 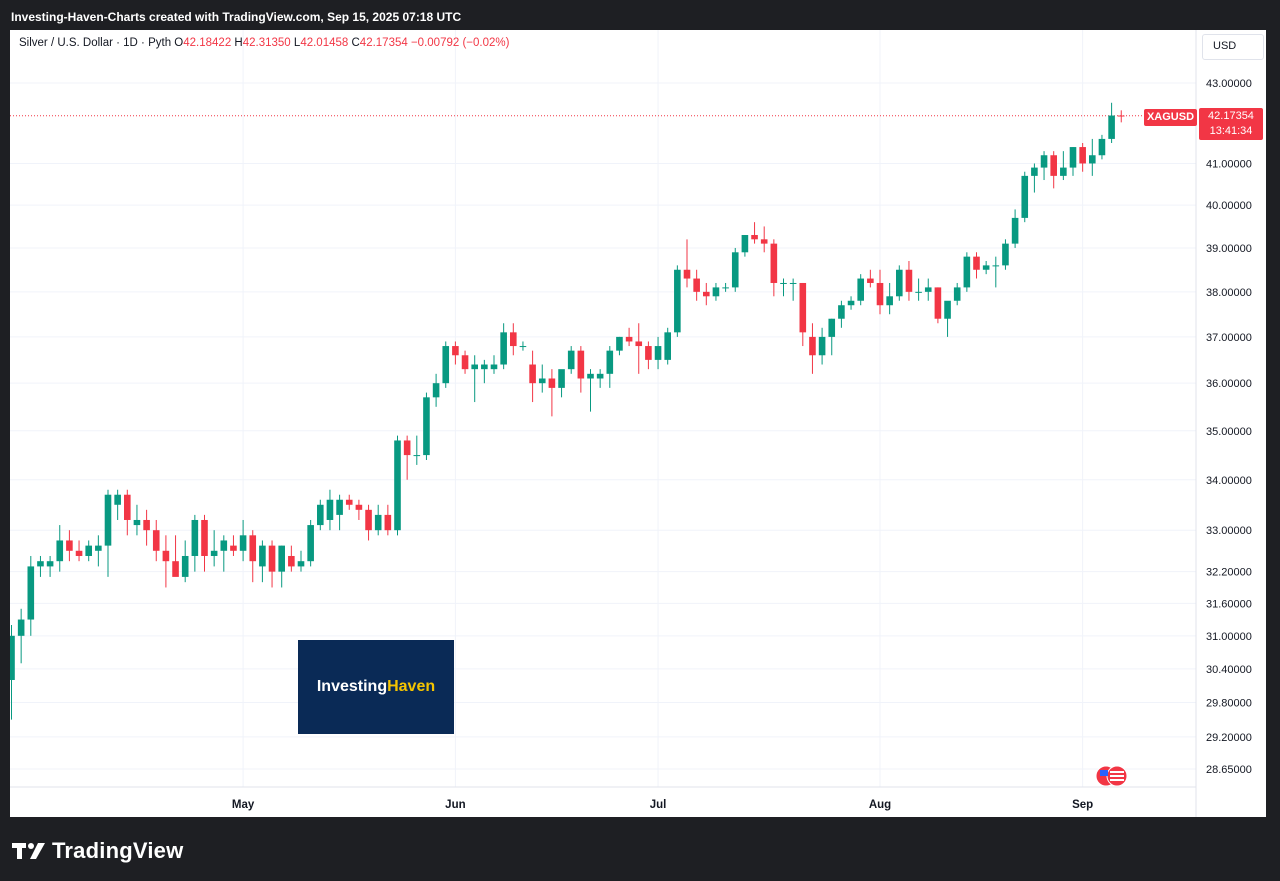 I want to click on us-flag-icon, so click(x=1112, y=776).